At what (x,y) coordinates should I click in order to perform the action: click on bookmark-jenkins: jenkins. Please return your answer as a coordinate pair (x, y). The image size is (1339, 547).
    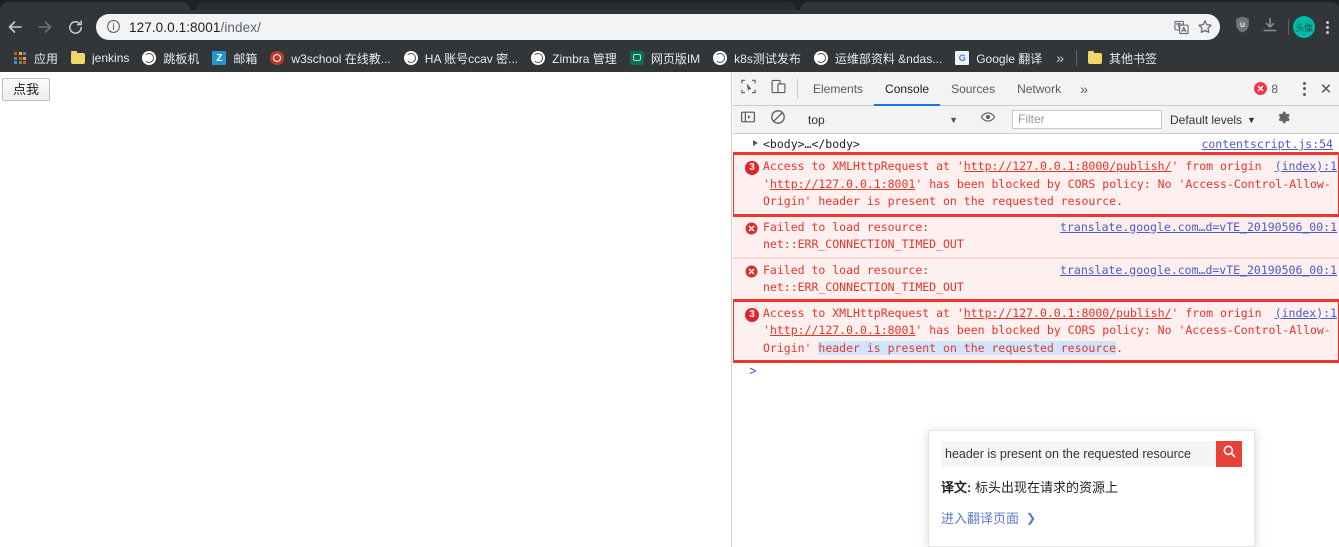
    Looking at the image, I should click on (99, 58).